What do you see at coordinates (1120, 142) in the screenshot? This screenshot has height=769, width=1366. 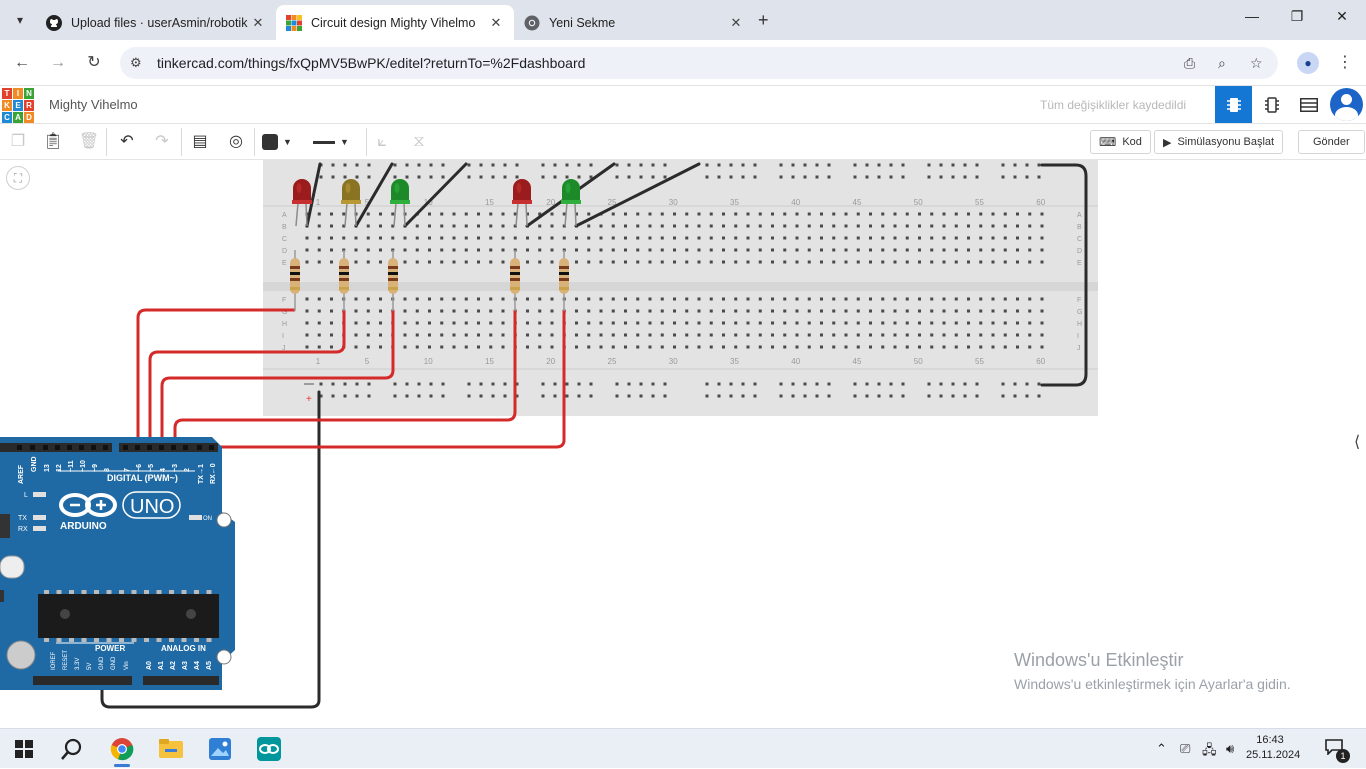 I see `code-button: ⌨ Kod` at bounding box center [1120, 142].